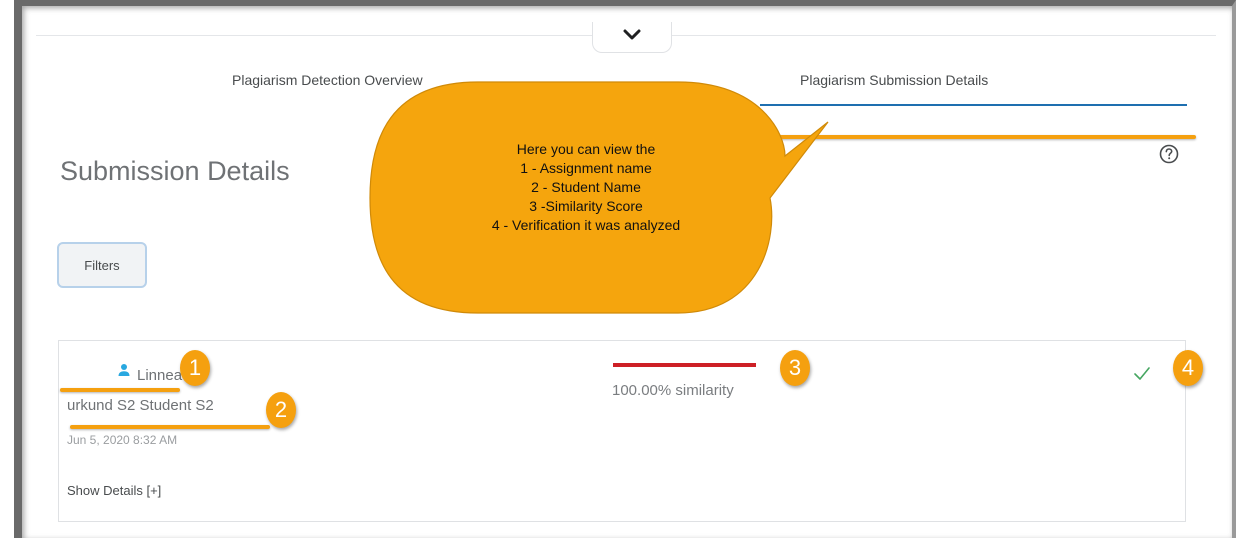 The width and height of the screenshot is (1236, 538). Describe the element at coordinates (1169, 154) in the screenshot. I see `help-circle-icon` at that location.